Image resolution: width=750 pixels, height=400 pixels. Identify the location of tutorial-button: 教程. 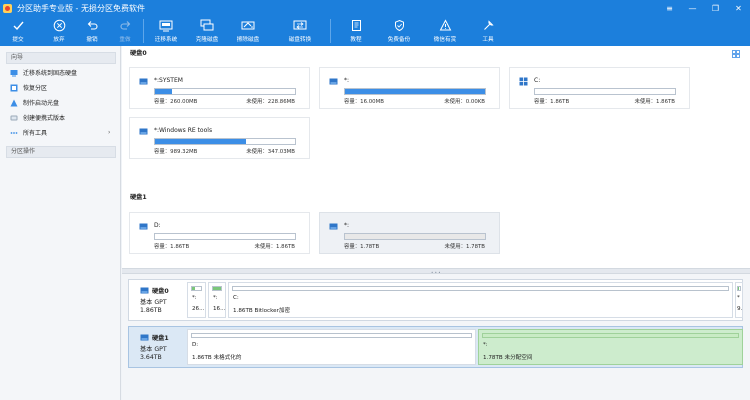
(356, 31).